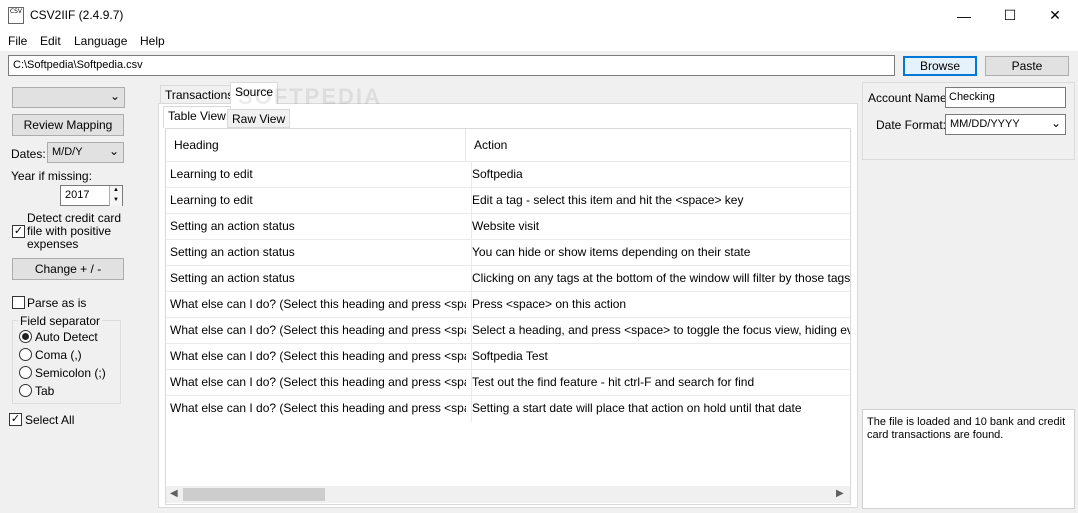  Describe the element at coordinates (964, 15) in the screenshot. I see `minimize-button: —` at that location.